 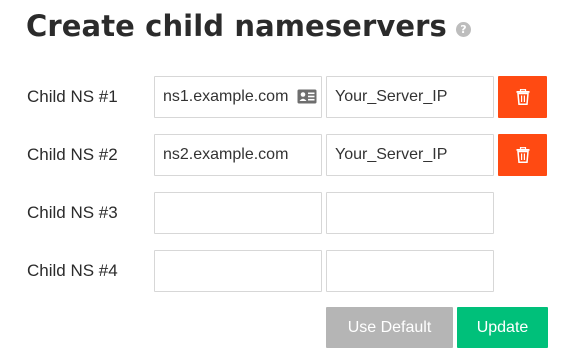 I want to click on ns-row-1: Child NS #1, so click(x=287, y=97).